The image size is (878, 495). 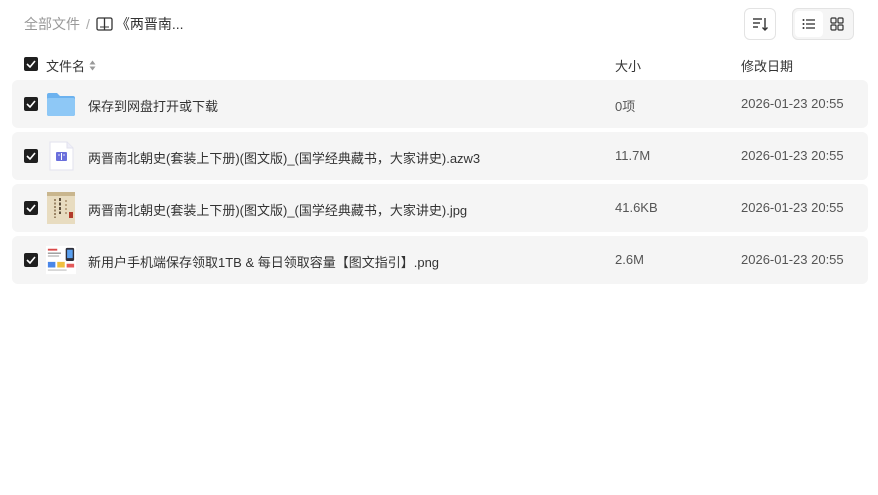 What do you see at coordinates (61, 156) in the screenshot?
I see `ebook-file-icon` at bounding box center [61, 156].